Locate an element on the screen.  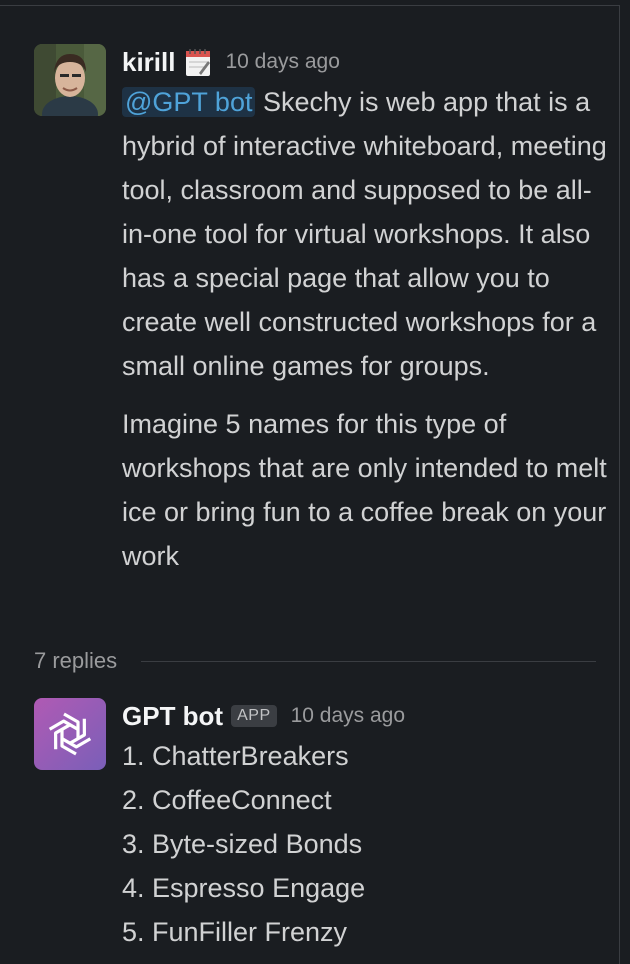
list-item: 2. CoffeeConnect is located at coordinates (227, 800).